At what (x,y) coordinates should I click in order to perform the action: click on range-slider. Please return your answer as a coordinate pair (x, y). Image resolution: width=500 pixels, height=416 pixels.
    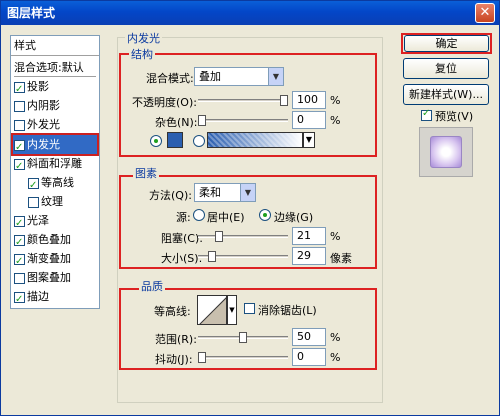
    Looking at the image, I should click on (243, 337).